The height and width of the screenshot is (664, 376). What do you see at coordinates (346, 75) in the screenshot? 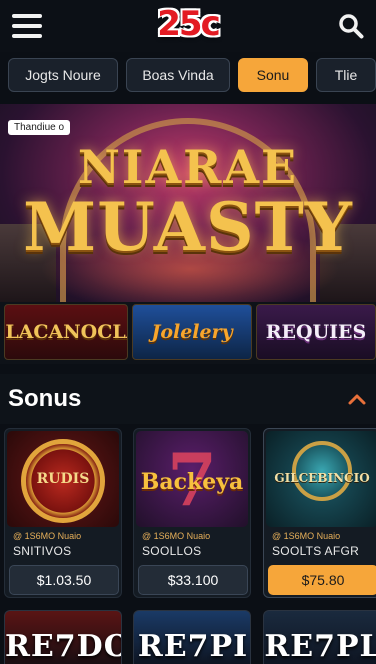
I see `tab-tlie: Tlie` at bounding box center [346, 75].